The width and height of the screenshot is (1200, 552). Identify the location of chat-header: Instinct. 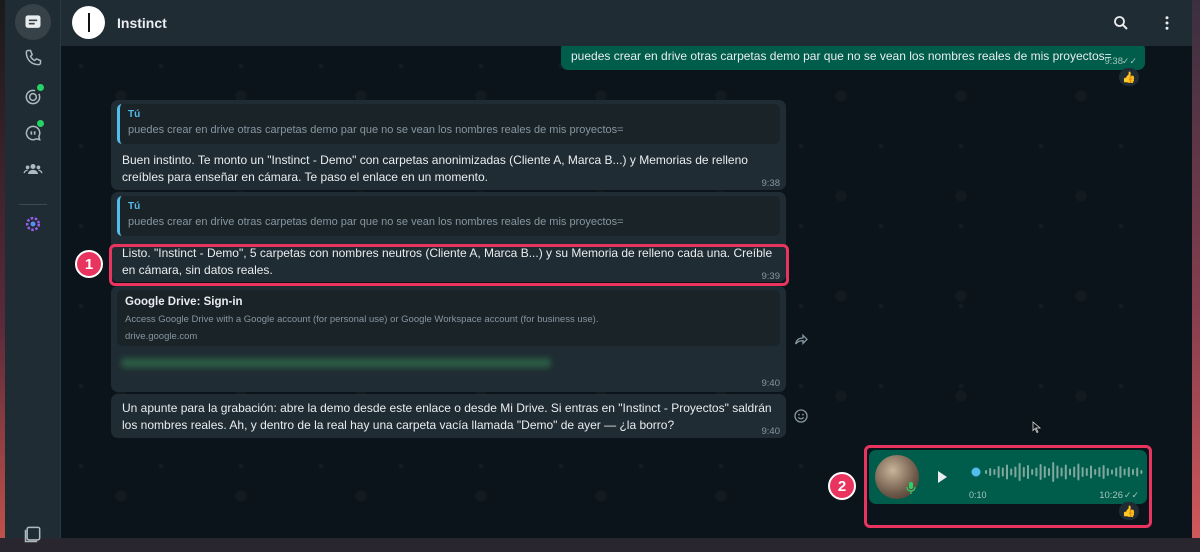
(626, 23).